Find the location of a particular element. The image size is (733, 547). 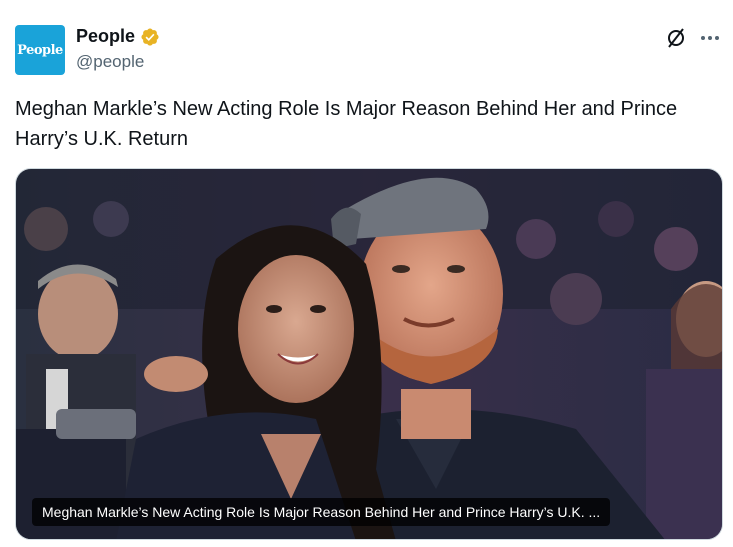

more-icon is located at coordinates (710, 38).